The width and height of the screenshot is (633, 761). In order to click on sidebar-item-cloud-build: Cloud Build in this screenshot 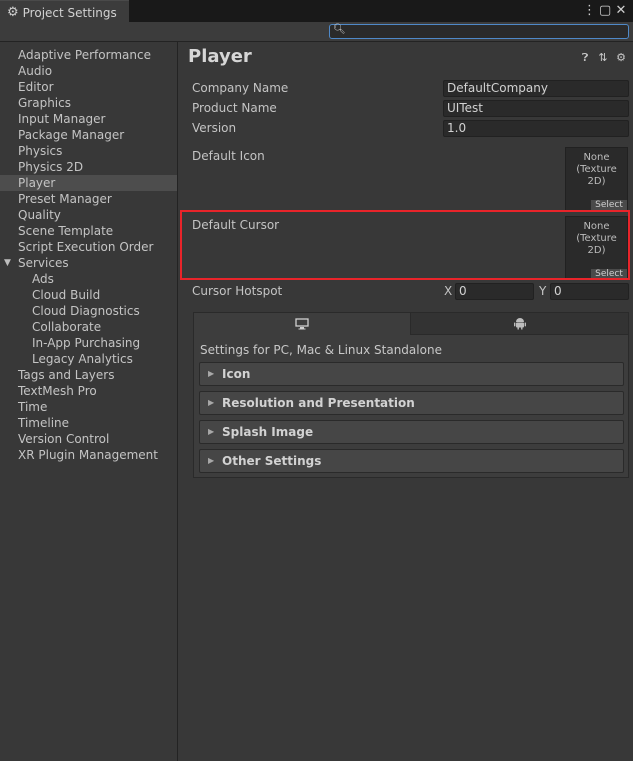, I will do `click(88, 295)`.